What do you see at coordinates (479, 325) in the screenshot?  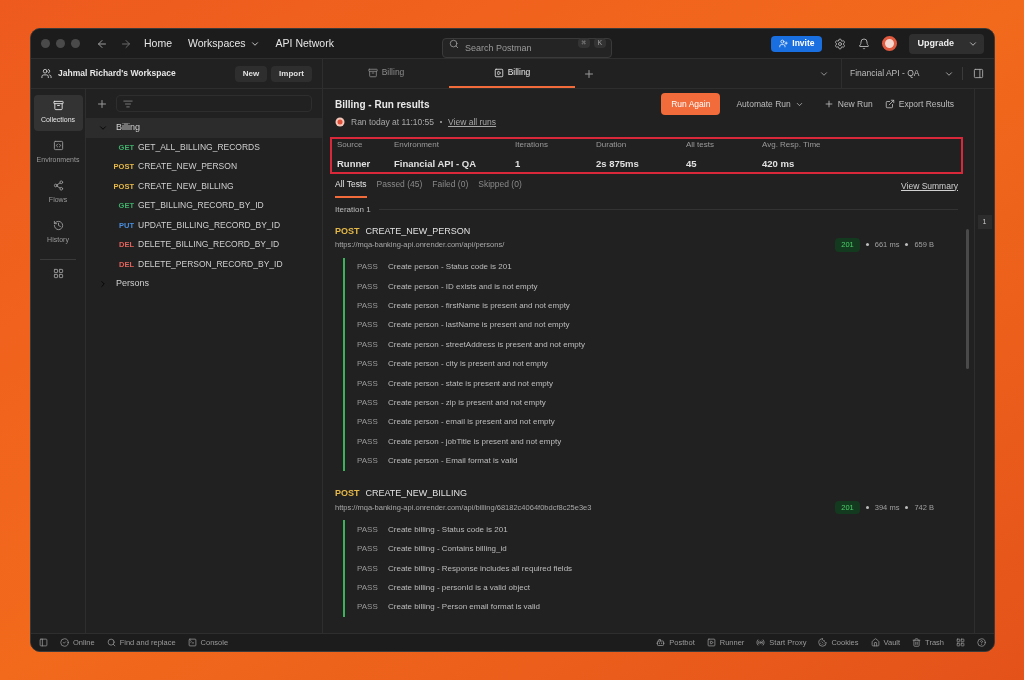 I see `test-name: Create person - lastName is present and not empty` at bounding box center [479, 325].